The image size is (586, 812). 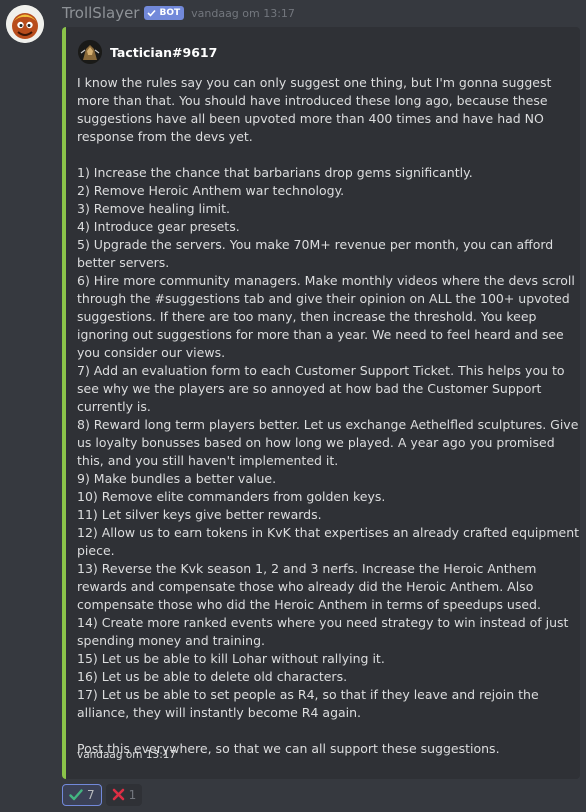 What do you see at coordinates (76, 795) in the screenshot?
I see `check-icon` at bounding box center [76, 795].